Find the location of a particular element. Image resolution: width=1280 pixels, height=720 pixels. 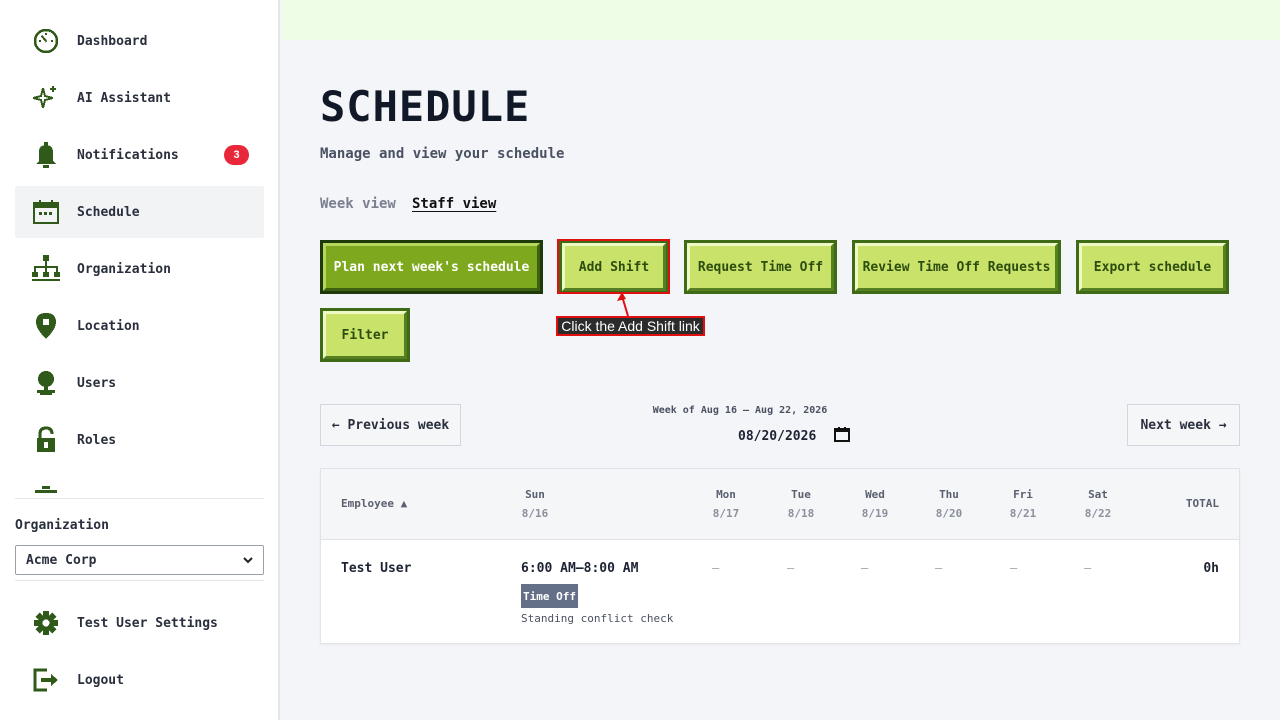

day-column-fri: Fri 8/21 is located at coordinates (1023, 504).